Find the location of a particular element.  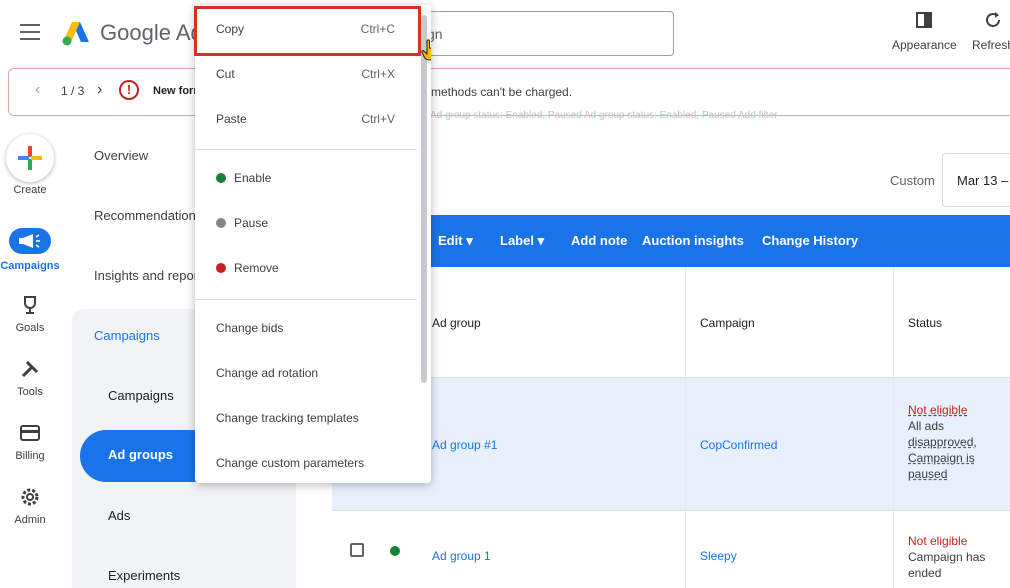

menu-item-change-bids: Change bids is located at coordinates (306, 329).